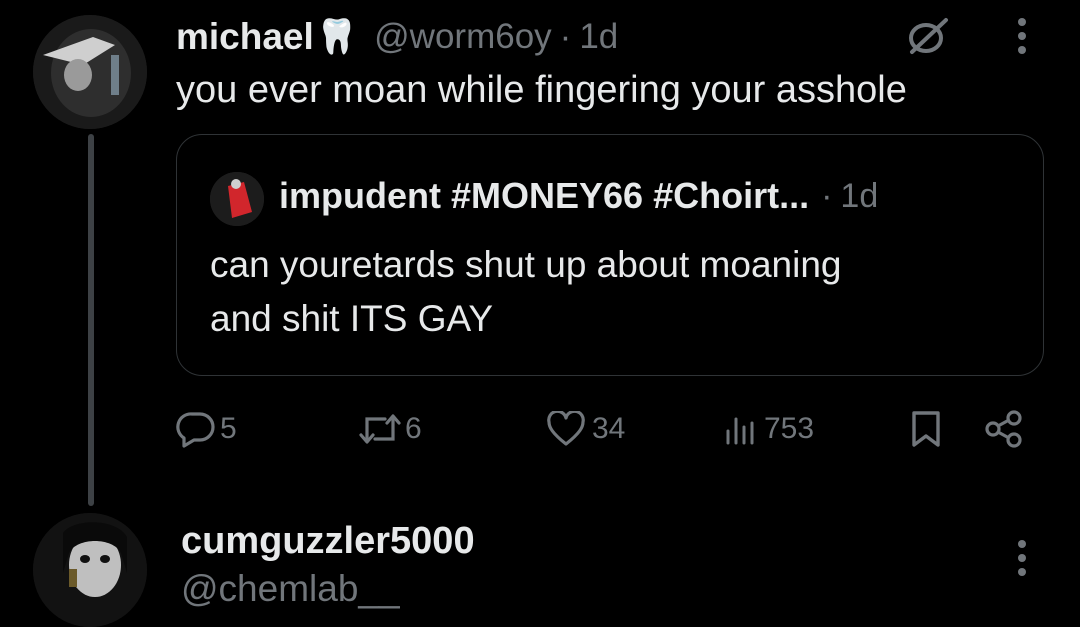  What do you see at coordinates (337, 37) in the screenshot?
I see `author-emoji: 🦷` at bounding box center [337, 37].